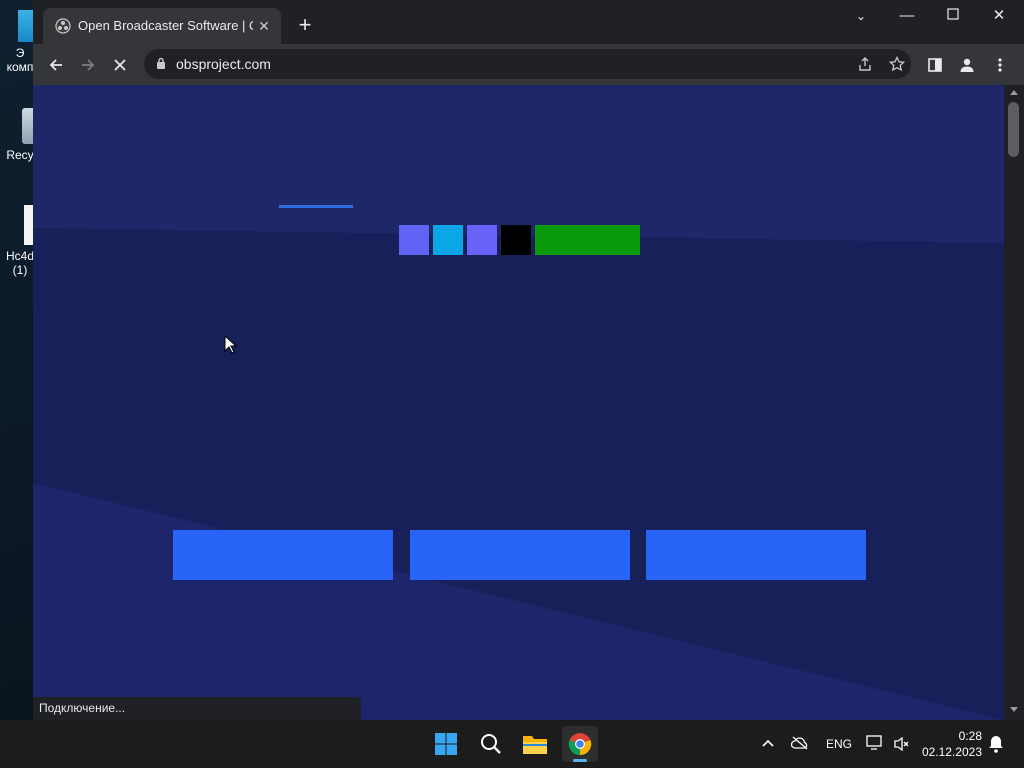 Image resolution: width=1024 pixels, height=768 pixels. Describe the element at coordinates (951, 752) in the screenshot. I see `clock-date: 02.12.2023` at that location.